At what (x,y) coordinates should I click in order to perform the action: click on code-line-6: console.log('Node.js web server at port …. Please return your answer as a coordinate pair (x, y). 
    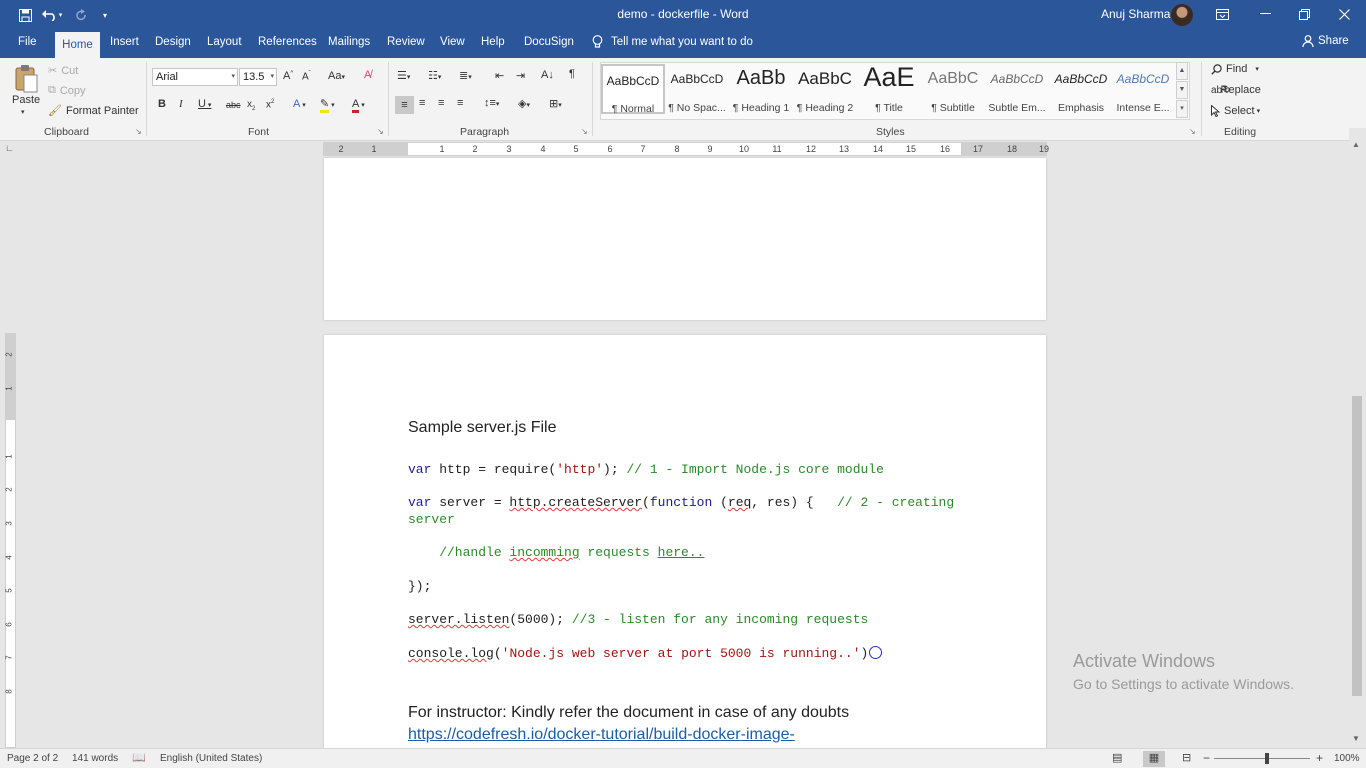
    Looking at the image, I should click on (645, 653).